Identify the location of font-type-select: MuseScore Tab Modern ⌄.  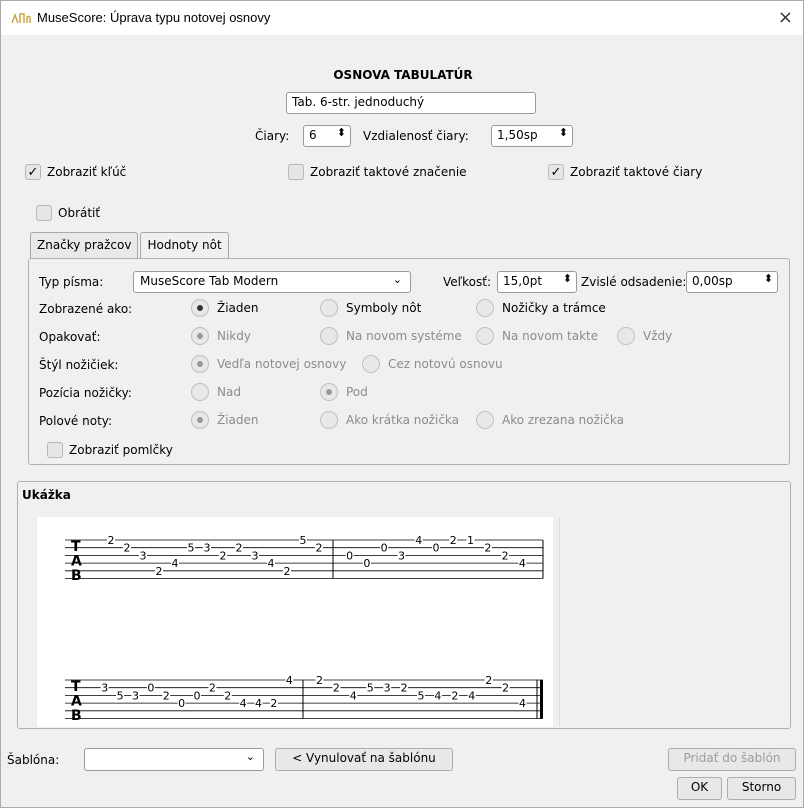
(272, 282).